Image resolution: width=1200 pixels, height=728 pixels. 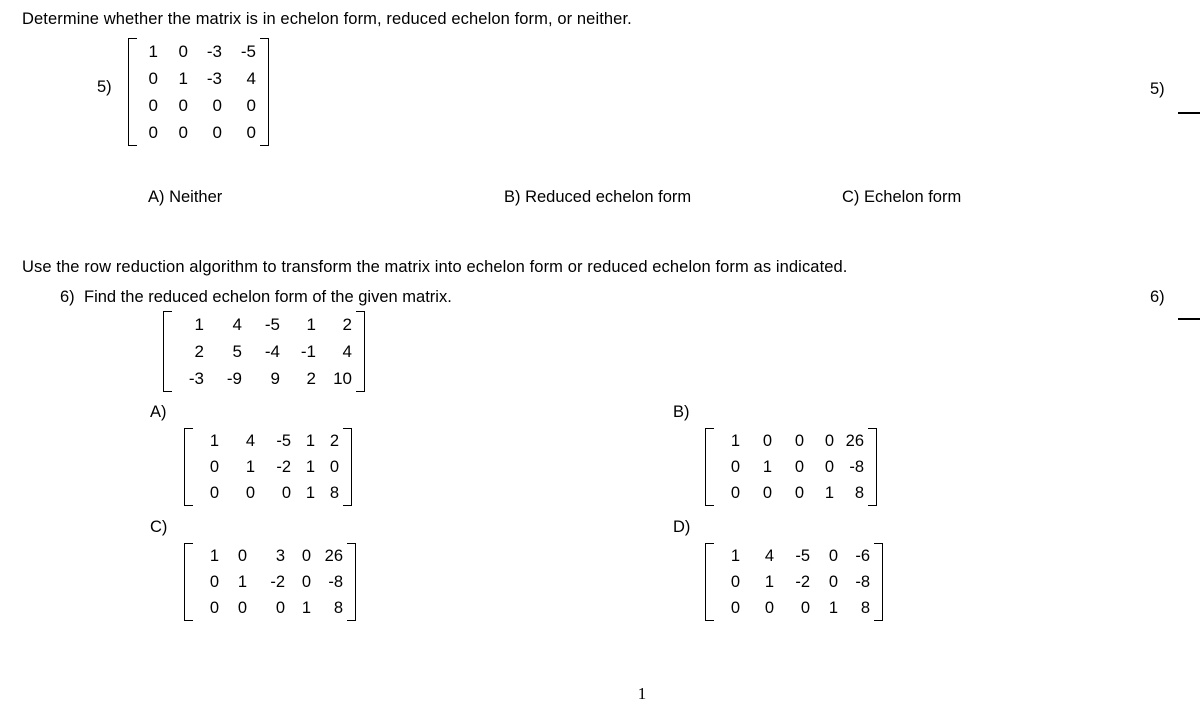 What do you see at coordinates (237, 351) in the screenshot?
I see `matrix-cell: 5` at bounding box center [237, 351].